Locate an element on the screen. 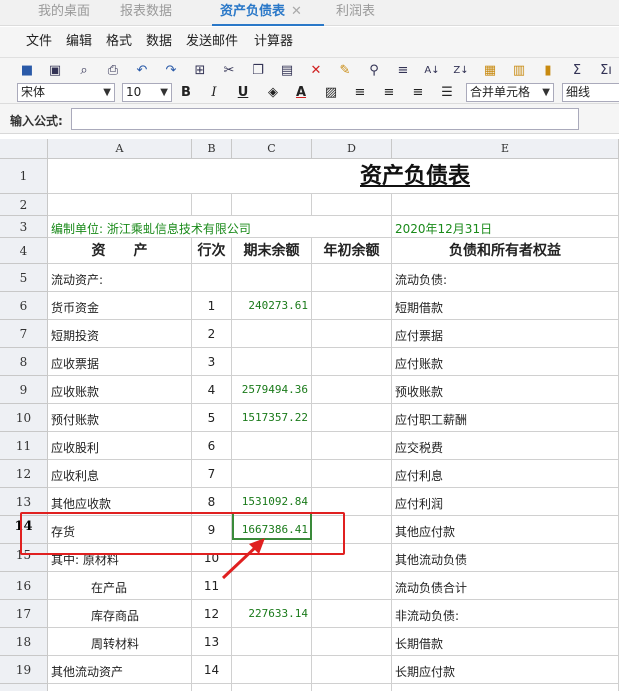  header-liabilities: 负债和所有者权益 is located at coordinates (505, 251).